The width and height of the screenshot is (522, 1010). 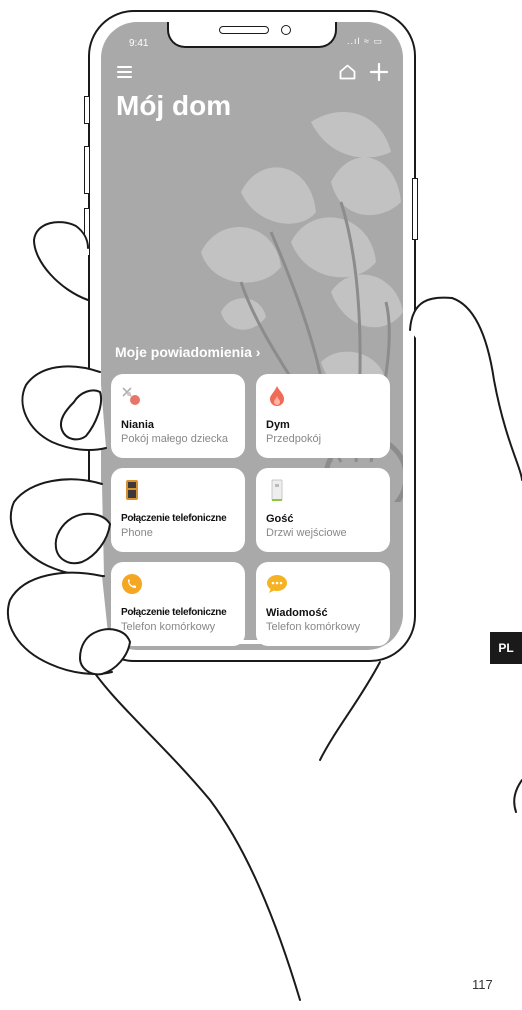 I want to click on door-station-icon, so click(x=277, y=490).